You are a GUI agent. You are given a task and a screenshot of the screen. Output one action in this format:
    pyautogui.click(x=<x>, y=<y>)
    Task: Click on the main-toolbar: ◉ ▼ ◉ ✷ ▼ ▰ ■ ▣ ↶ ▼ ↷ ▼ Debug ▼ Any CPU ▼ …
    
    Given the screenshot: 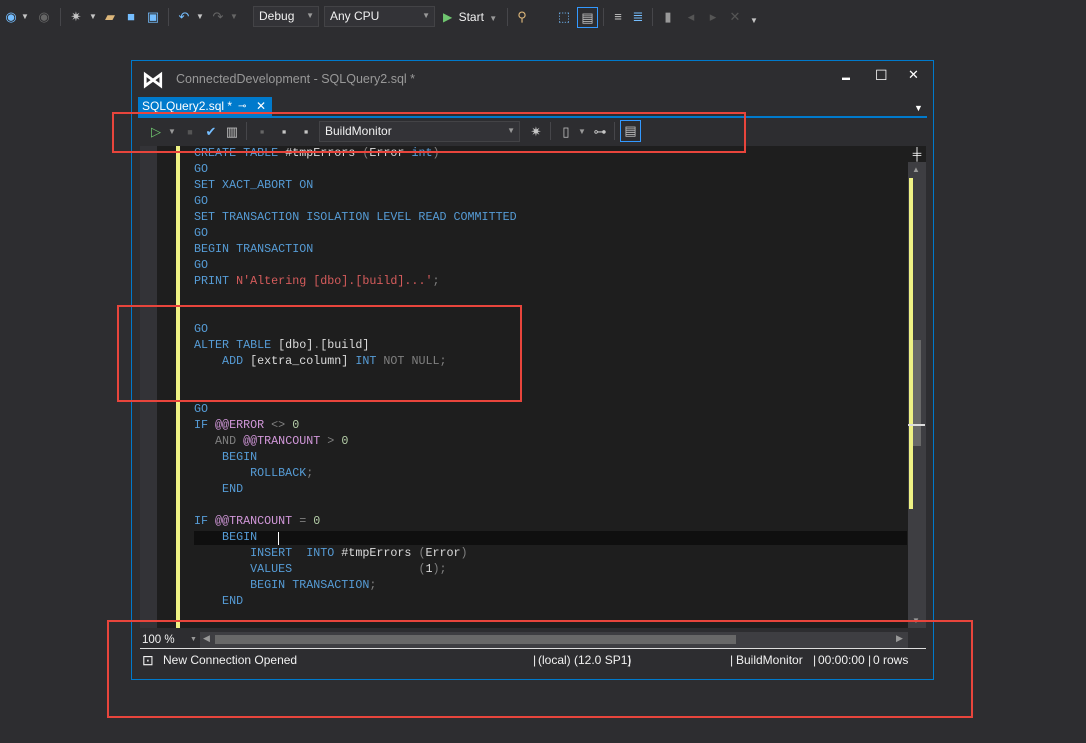 What is the action you would take?
    pyautogui.click(x=543, y=17)
    